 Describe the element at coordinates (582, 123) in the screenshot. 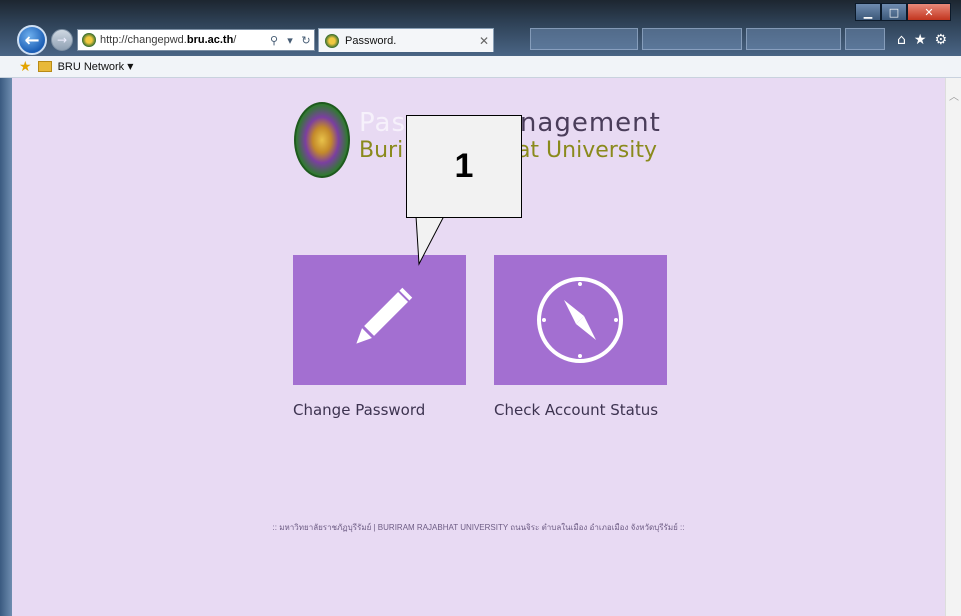

I see `logo-title-line1-right: anagement` at that location.